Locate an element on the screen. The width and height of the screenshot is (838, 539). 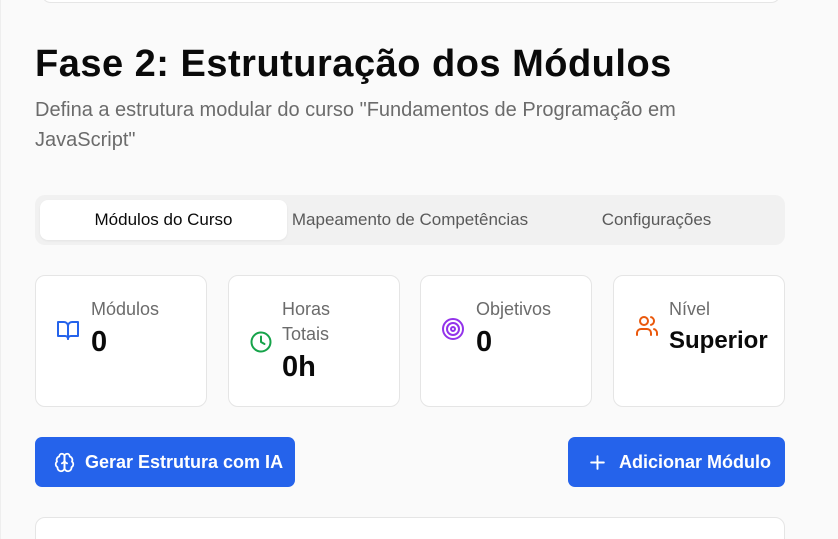
stat-value-modules: 0 is located at coordinates (99, 342).